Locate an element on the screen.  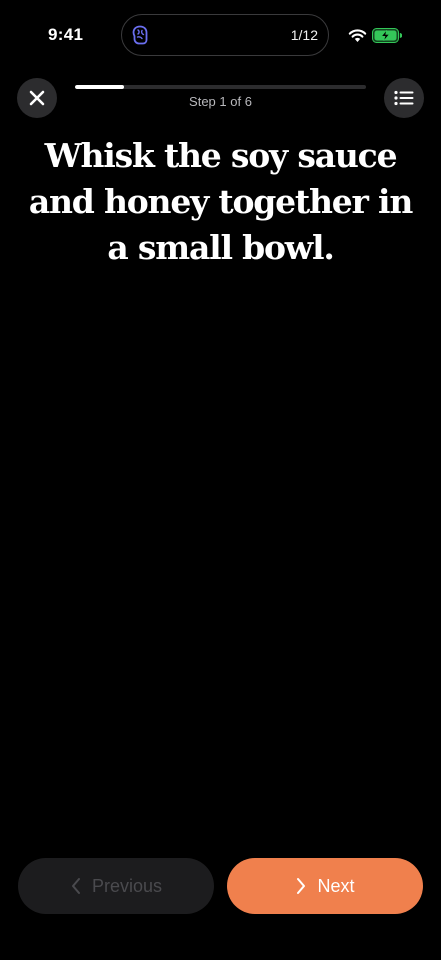
close-icon is located at coordinates (37, 98).